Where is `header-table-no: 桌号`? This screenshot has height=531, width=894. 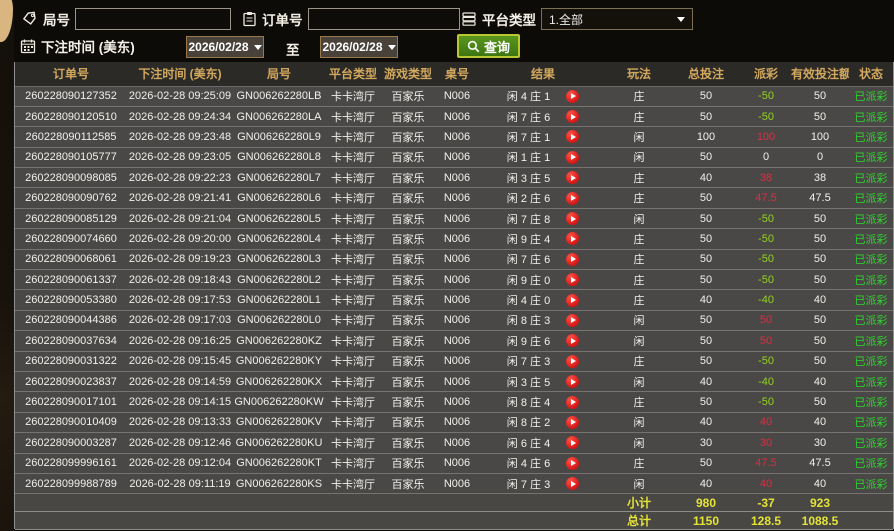
header-table-no: 桌号 is located at coordinates (457, 74).